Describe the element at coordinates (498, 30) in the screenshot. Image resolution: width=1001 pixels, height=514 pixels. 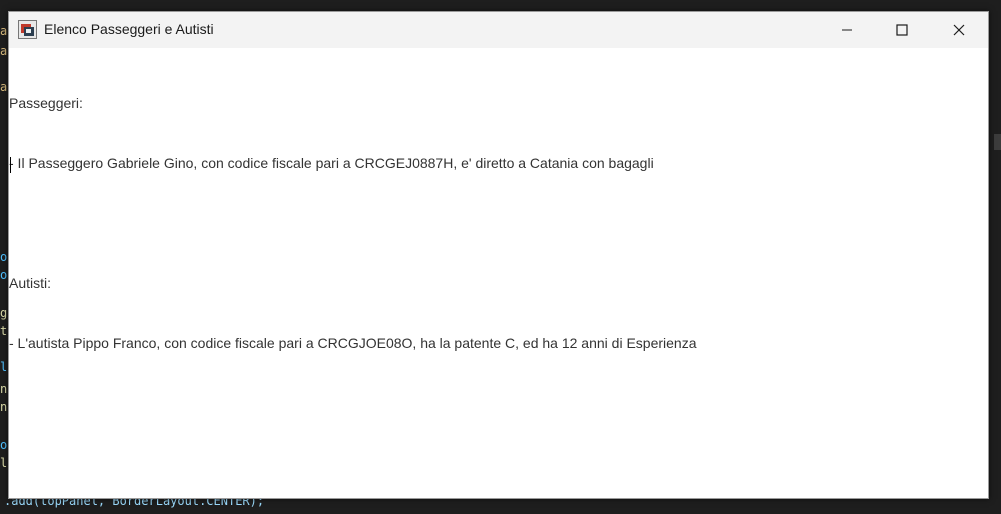
I see `window-titlebar: Elenco Passeggeri e Autisti` at that location.